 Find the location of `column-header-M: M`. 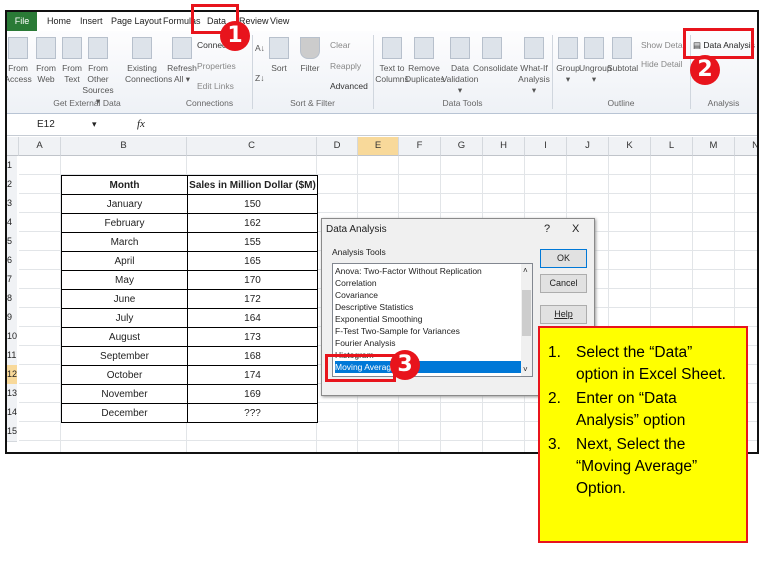

column-header-M: M is located at coordinates (714, 146).